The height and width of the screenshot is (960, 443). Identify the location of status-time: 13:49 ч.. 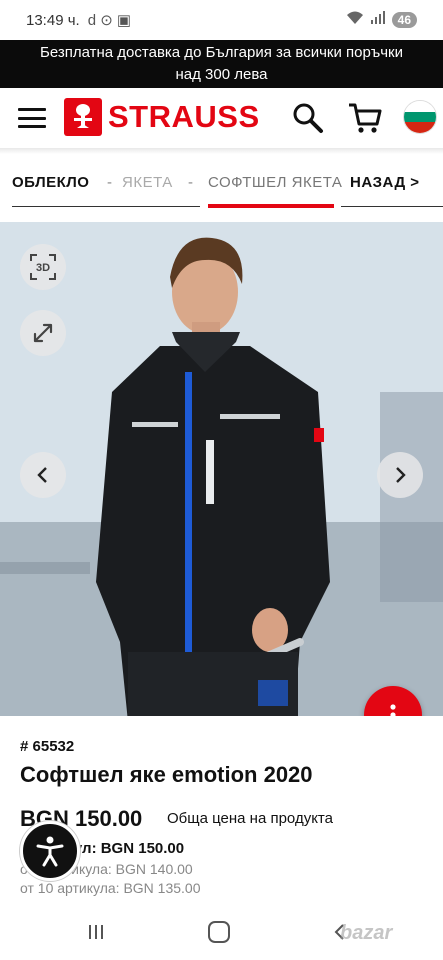
(53, 20).